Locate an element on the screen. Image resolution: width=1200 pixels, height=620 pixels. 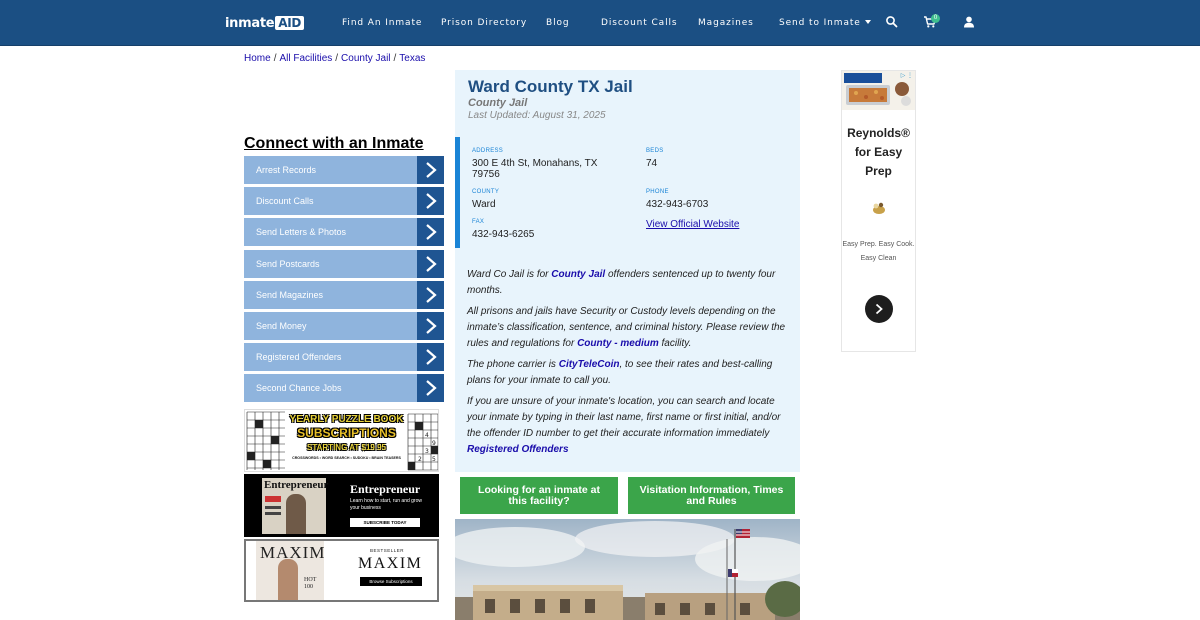
ad-next-button is located at coordinates (879, 309).